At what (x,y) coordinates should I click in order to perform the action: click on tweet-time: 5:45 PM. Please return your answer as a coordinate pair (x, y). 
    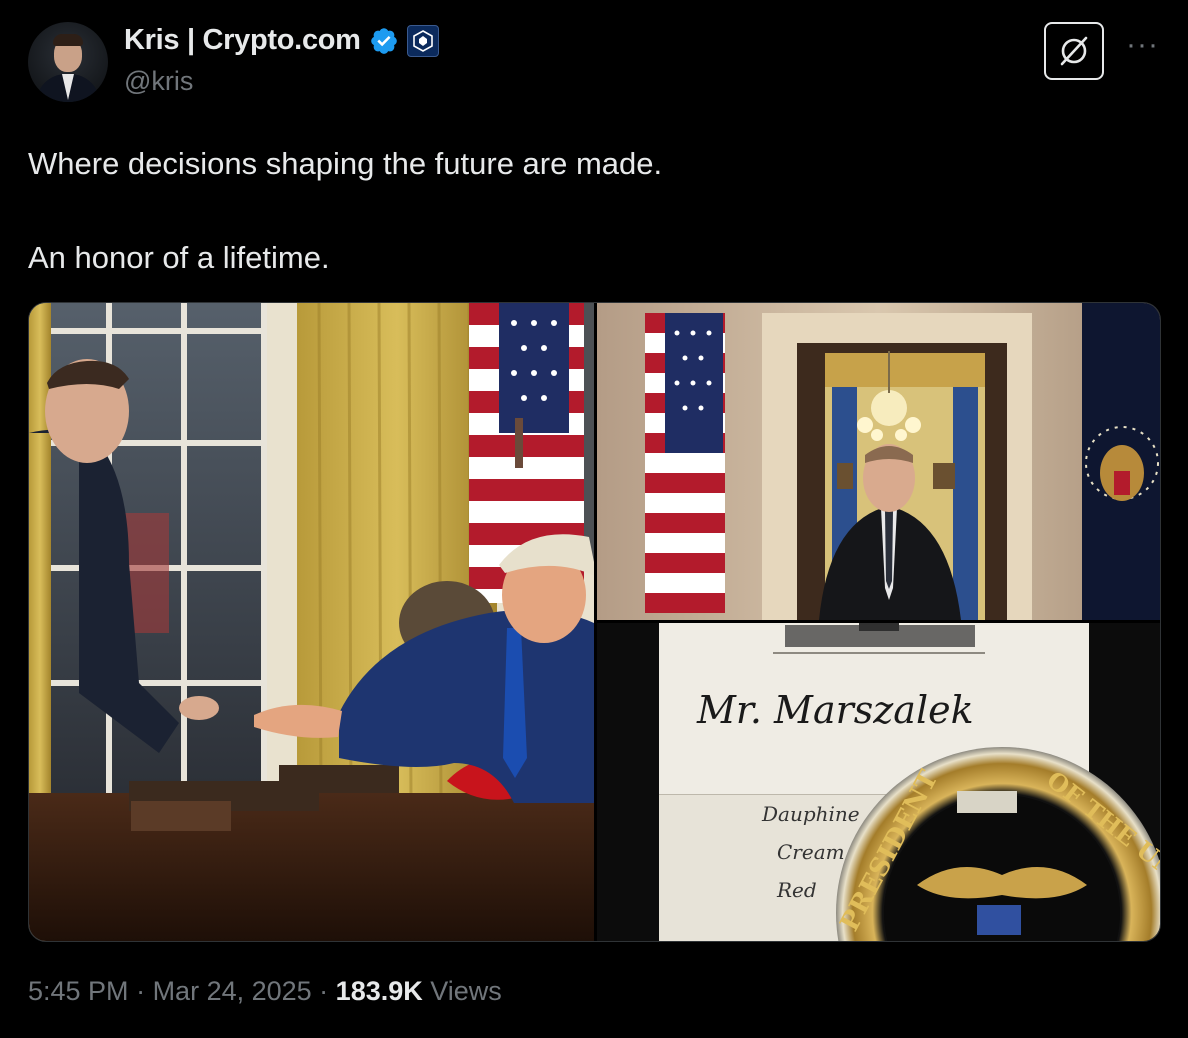
    Looking at the image, I should click on (78, 991).